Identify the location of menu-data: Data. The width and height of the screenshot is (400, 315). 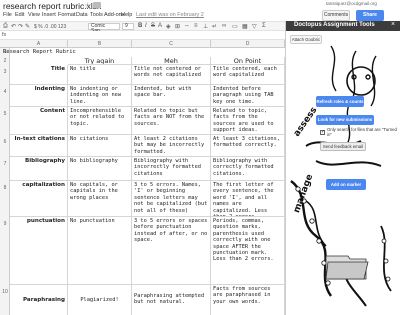
(82, 15).